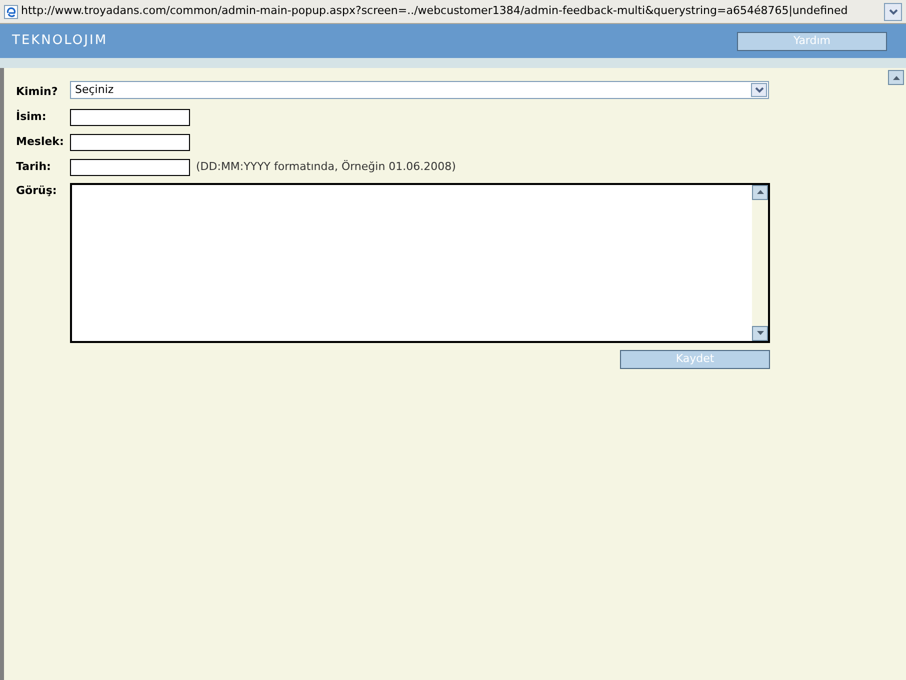 This screenshot has height=680, width=906. Describe the element at coordinates (94, 90) in the screenshot. I see `select-value: Seçiniz` at that location.